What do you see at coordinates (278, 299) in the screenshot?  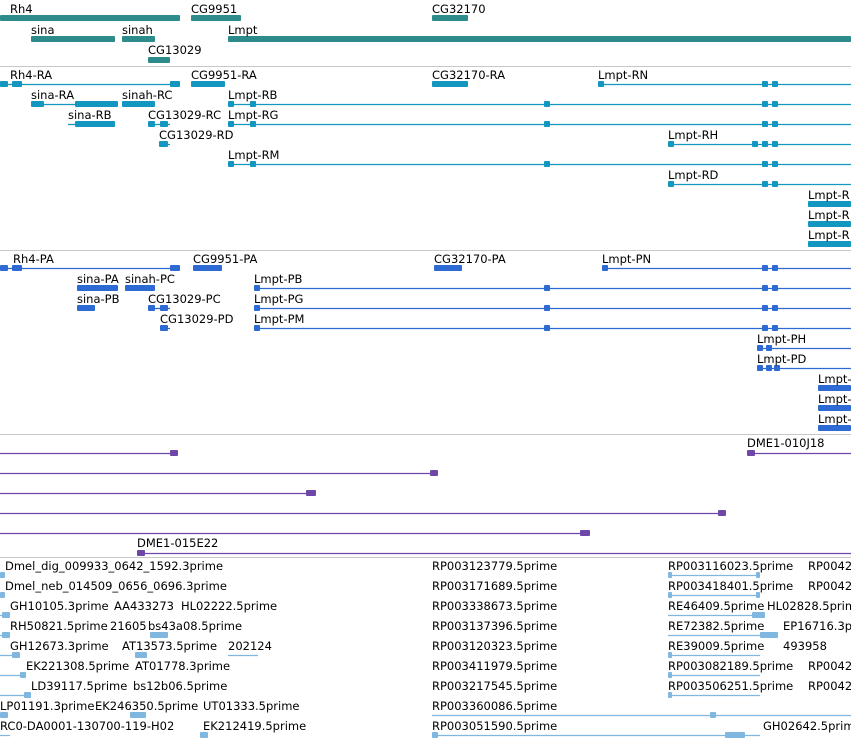 I see `feature-label: Lmpt-PG` at bounding box center [278, 299].